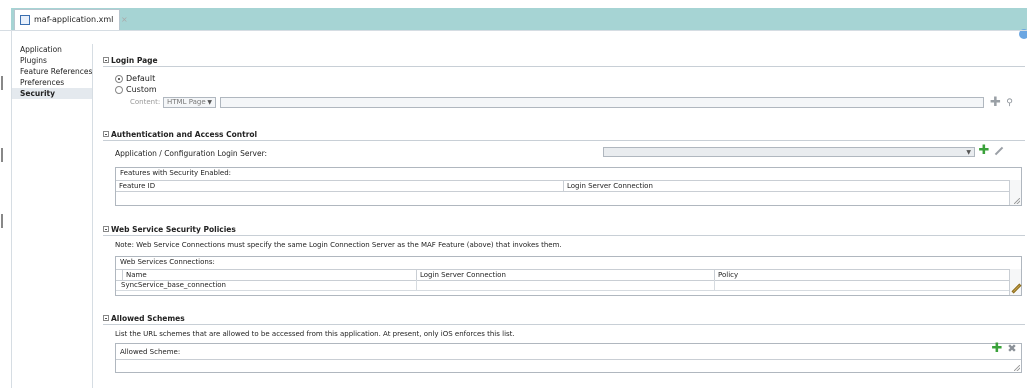  Describe the element at coordinates (270, 275) in the screenshot. I see `col-name: Name` at that location.